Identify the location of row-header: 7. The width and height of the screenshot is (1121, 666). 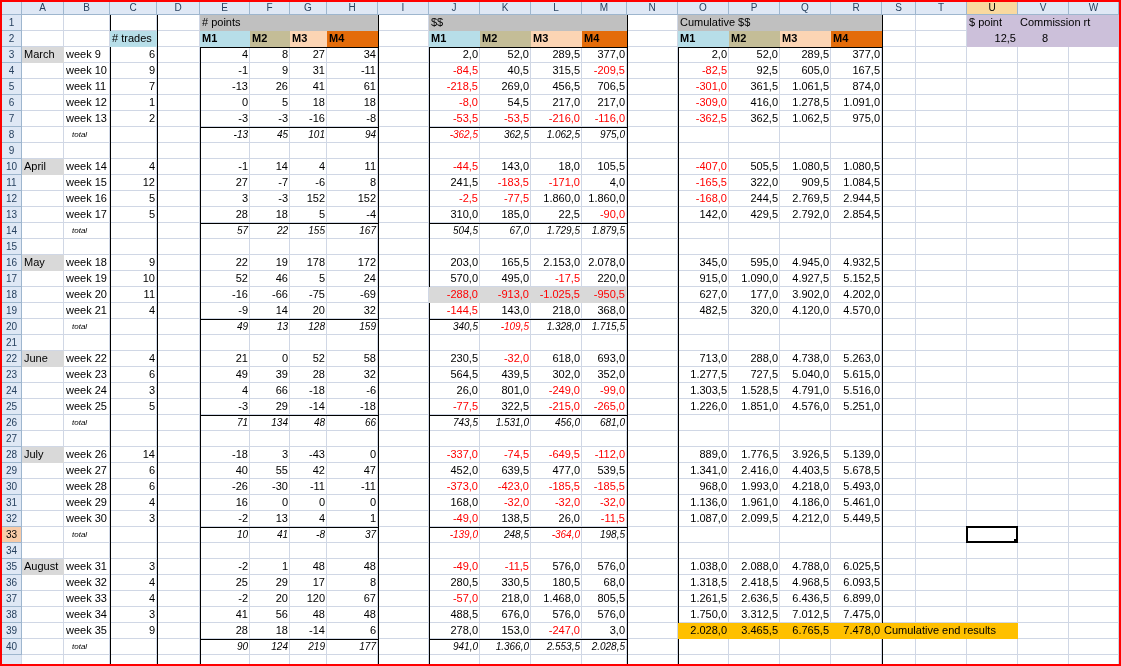
(12, 119).